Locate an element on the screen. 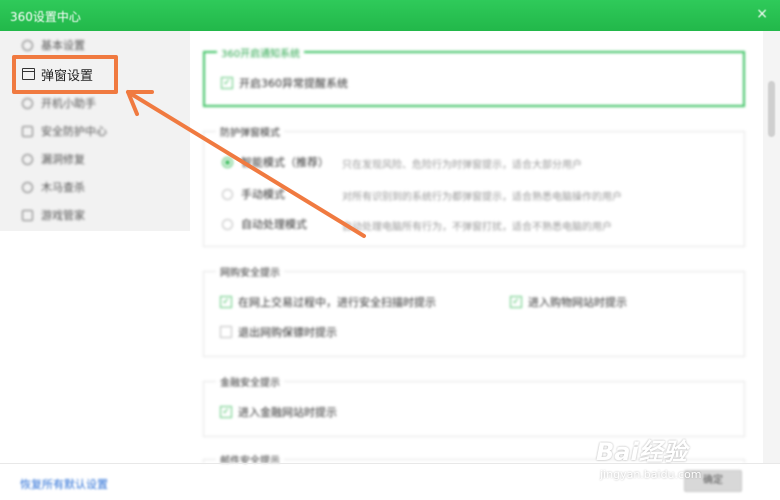  section-title: 防护弹窗模式 is located at coordinates (250, 131).